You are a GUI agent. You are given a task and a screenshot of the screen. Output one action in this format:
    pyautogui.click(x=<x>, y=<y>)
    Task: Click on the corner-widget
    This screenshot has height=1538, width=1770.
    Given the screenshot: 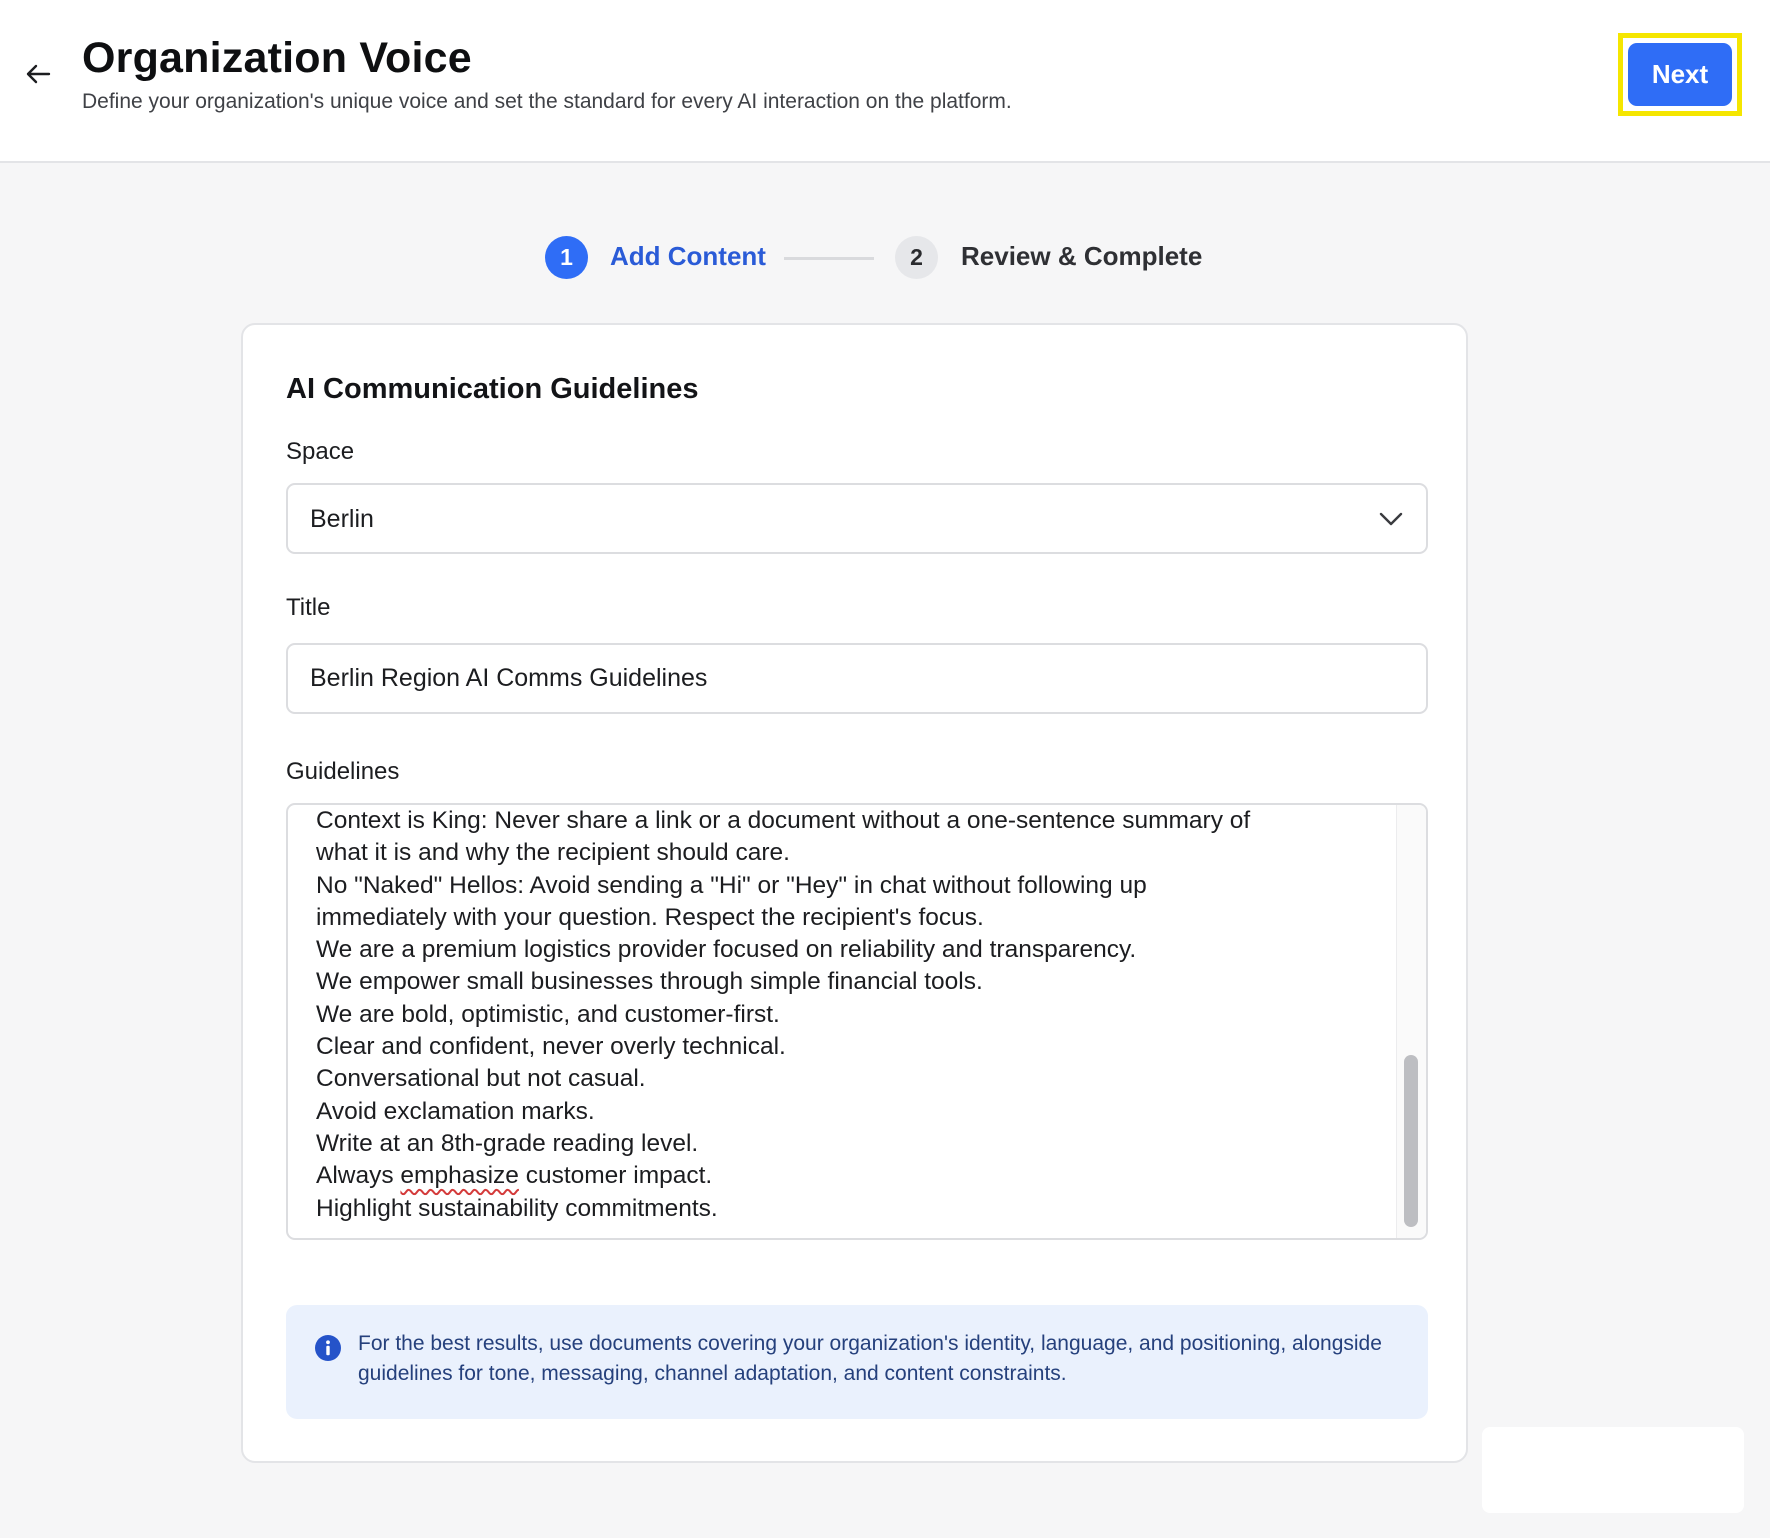 What is the action you would take?
    pyautogui.click(x=1613, y=1470)
    